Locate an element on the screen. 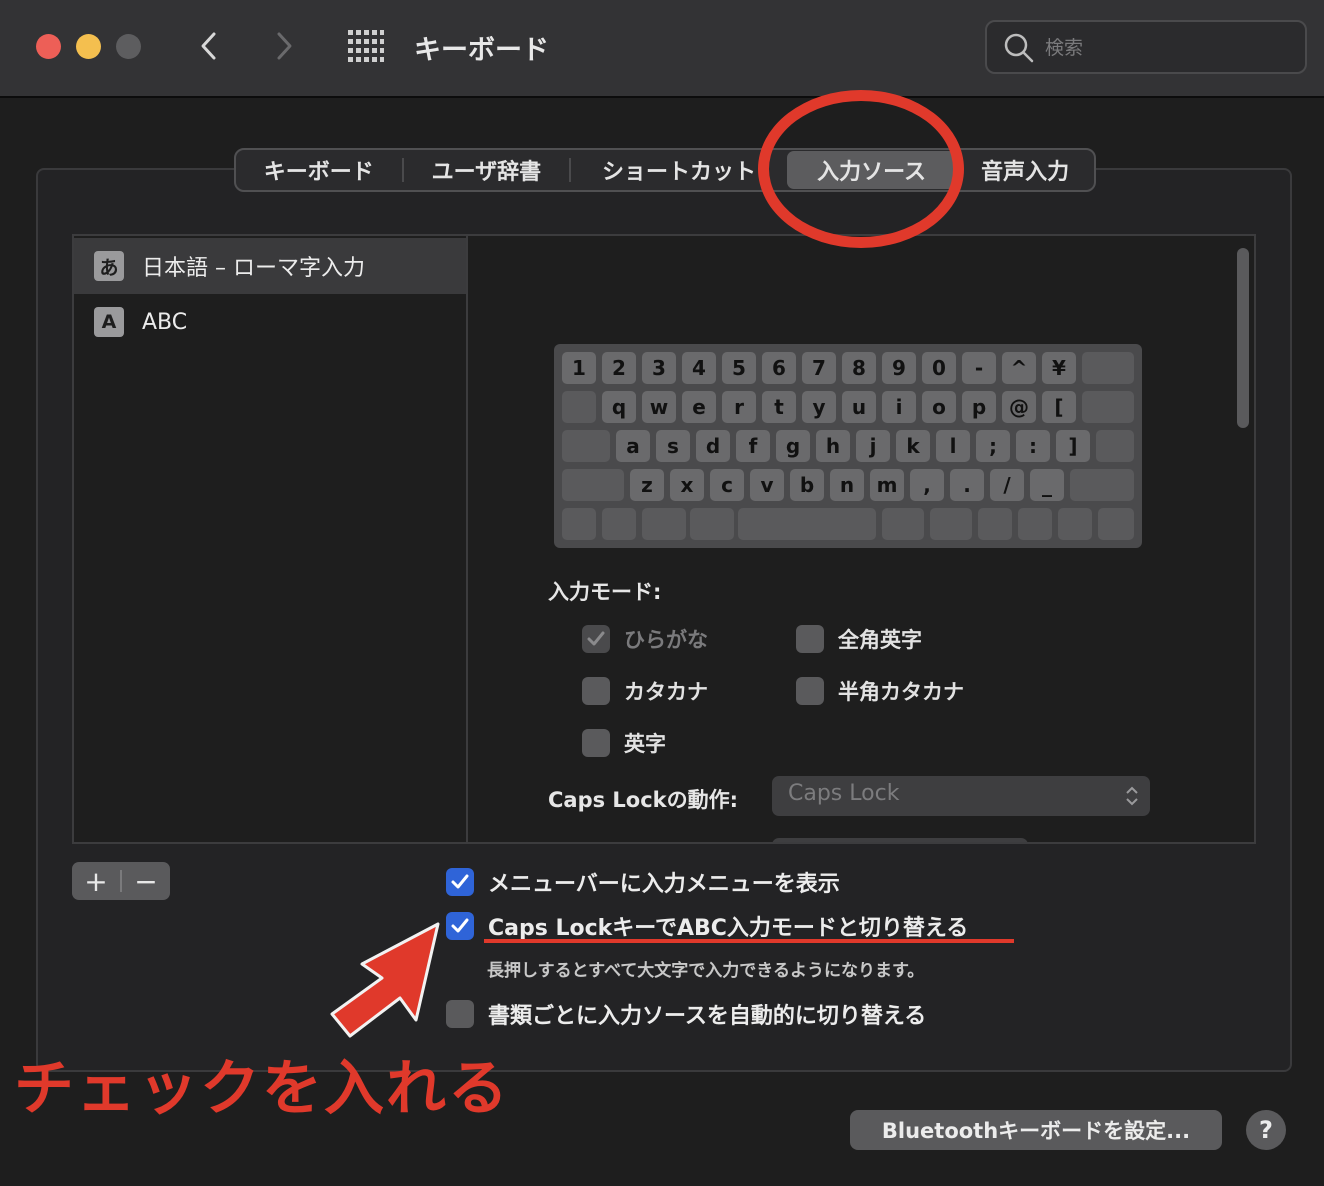 This screenshot has height=1186, width=1324. keyboard-key: c is located at coordinates (727, 485).